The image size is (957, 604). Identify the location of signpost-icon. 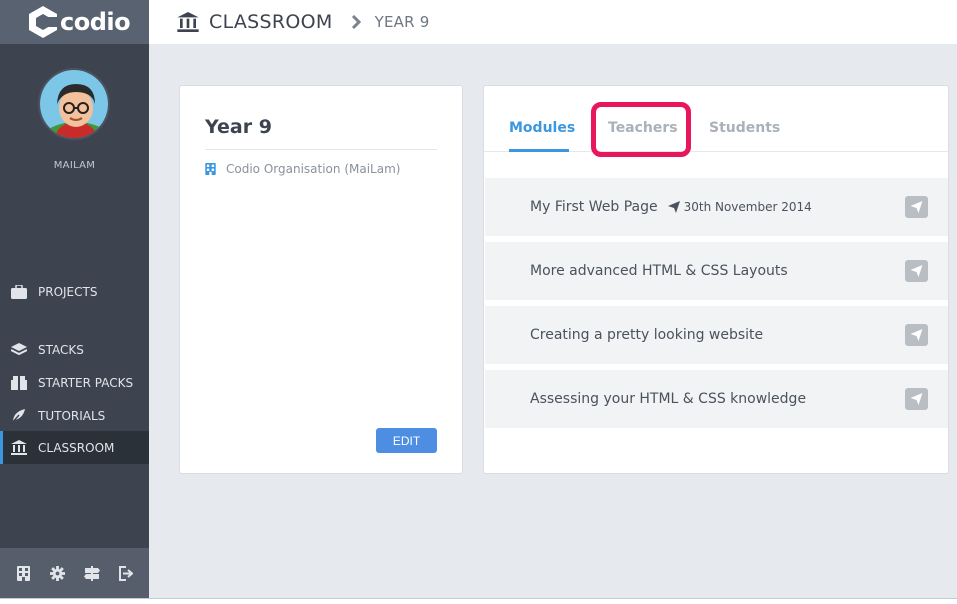
(92, 573).